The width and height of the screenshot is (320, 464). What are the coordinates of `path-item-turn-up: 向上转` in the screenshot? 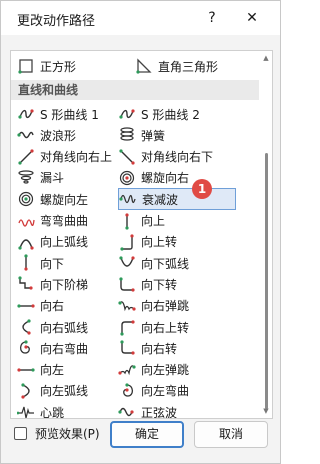 It's located at (177, 242).